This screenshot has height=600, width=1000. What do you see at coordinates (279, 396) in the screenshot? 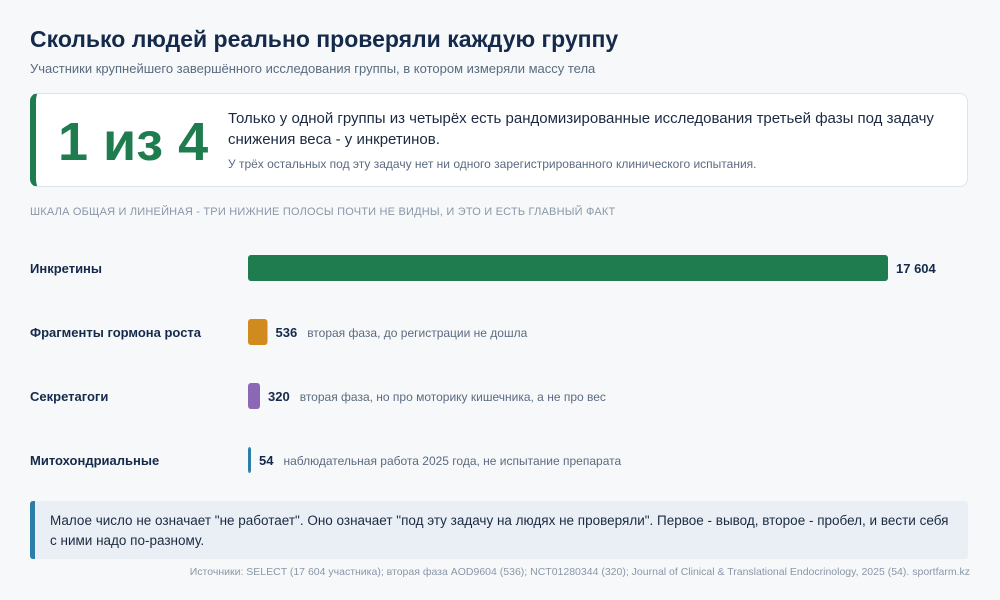
I see `value-label: 320` at bounding box center [279, 396].